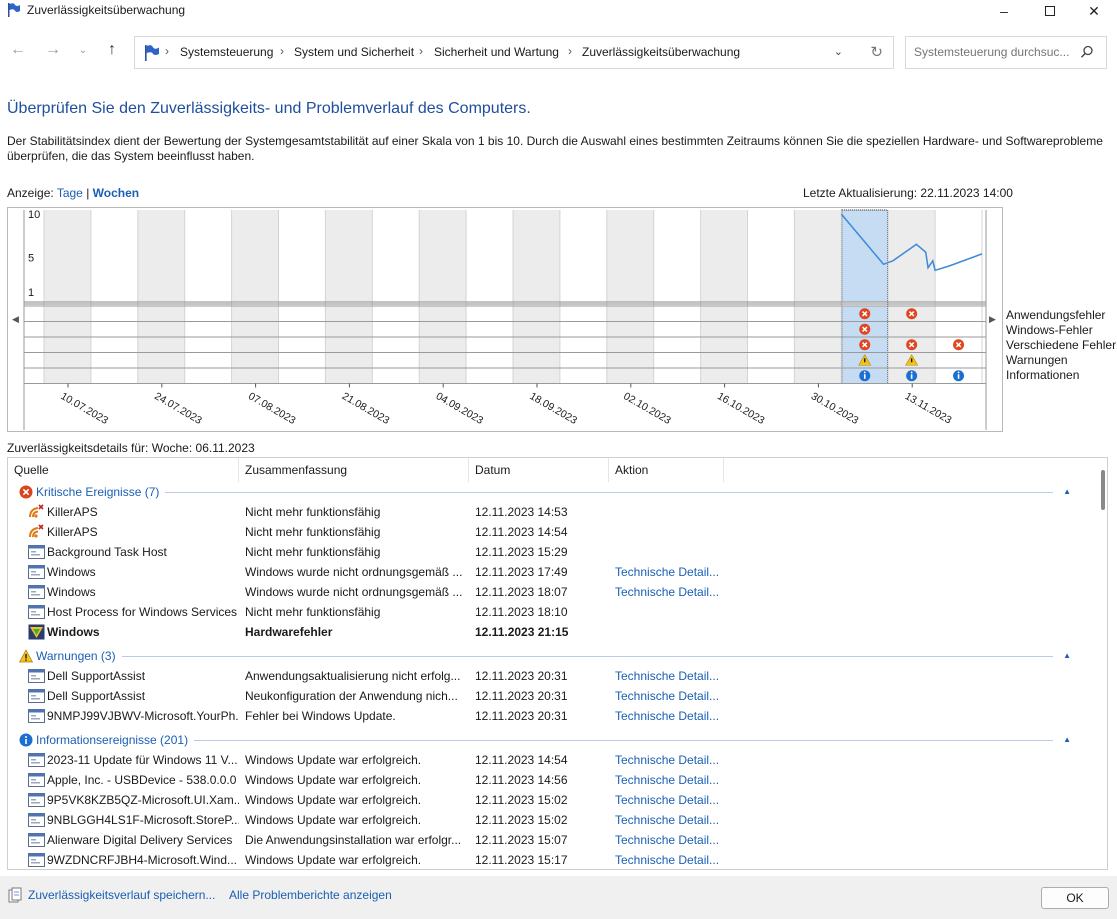 The image size is (1117, 919). What do you see at coordinates (1056, 315) in the screenshot?
I see `legend-application-errors: Anwendungsfehler` at bounding box center [1056, 315].